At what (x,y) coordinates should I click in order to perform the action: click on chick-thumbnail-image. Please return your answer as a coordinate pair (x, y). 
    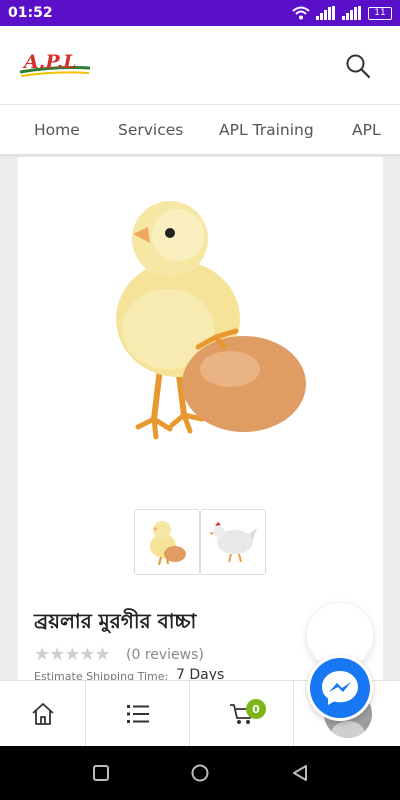
    Looking at the image, I should click on (168, 543).